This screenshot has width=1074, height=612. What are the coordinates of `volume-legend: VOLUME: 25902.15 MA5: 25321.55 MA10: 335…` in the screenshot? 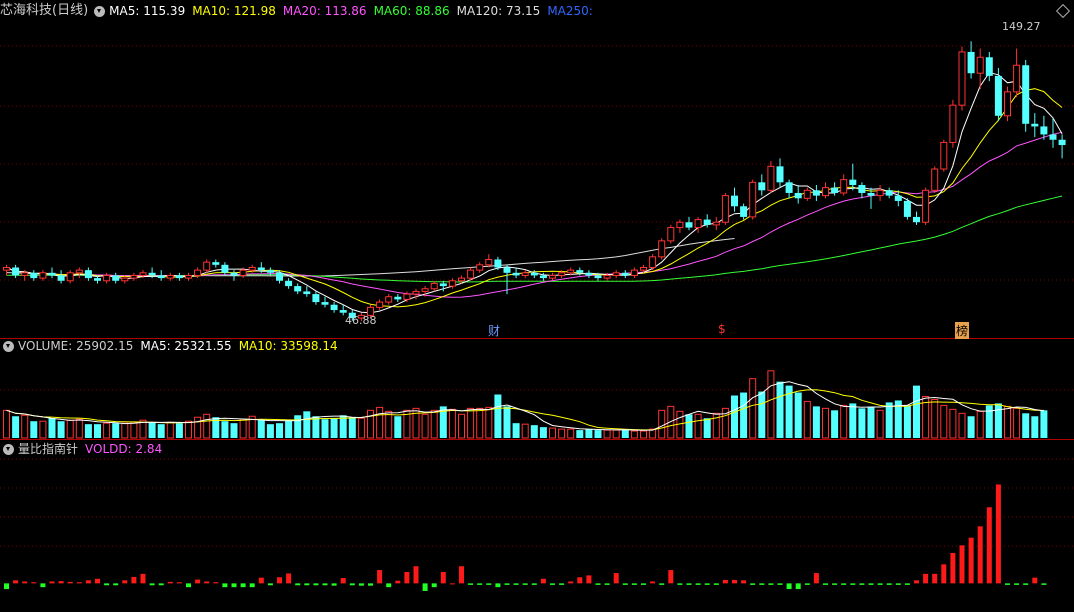 It's located at (172, 346).